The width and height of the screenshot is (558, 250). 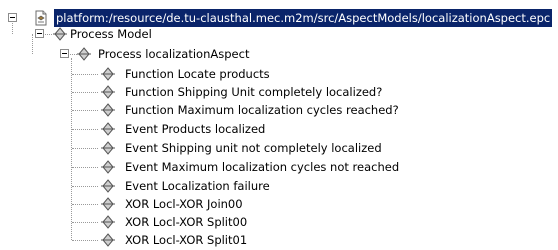 I want to click on tree-item-event: Event Products localized, so click(x=279, y=129).